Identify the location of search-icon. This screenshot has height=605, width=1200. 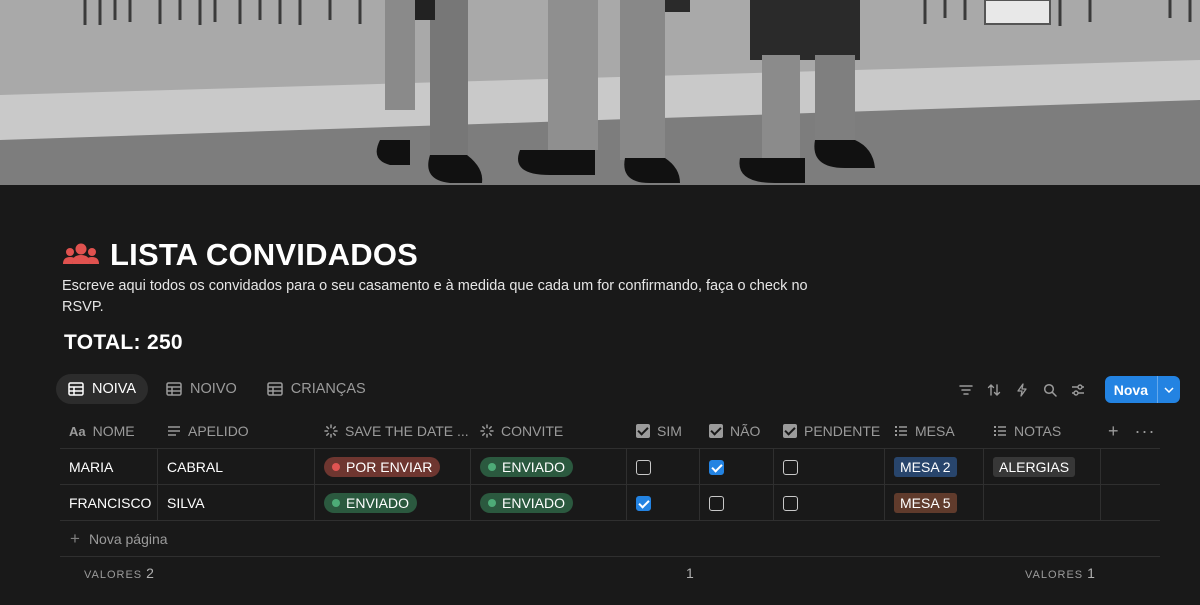
(1050, 390).